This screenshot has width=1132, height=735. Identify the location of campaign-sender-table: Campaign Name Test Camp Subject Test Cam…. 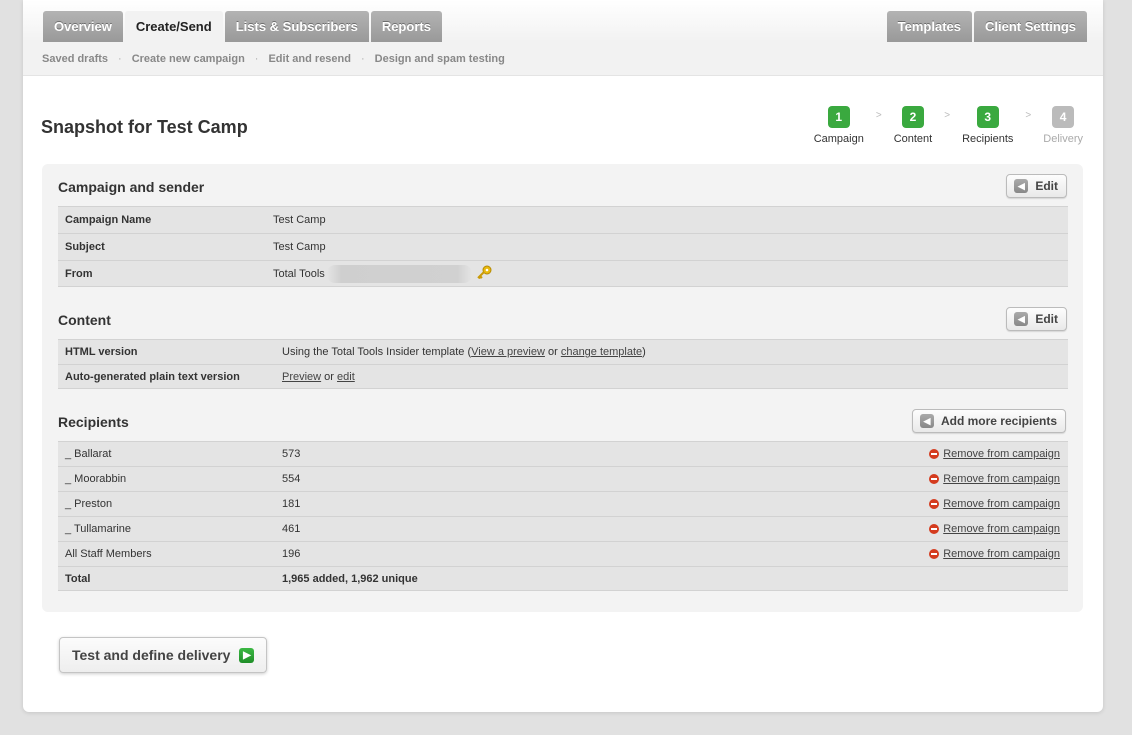
(563, 246).